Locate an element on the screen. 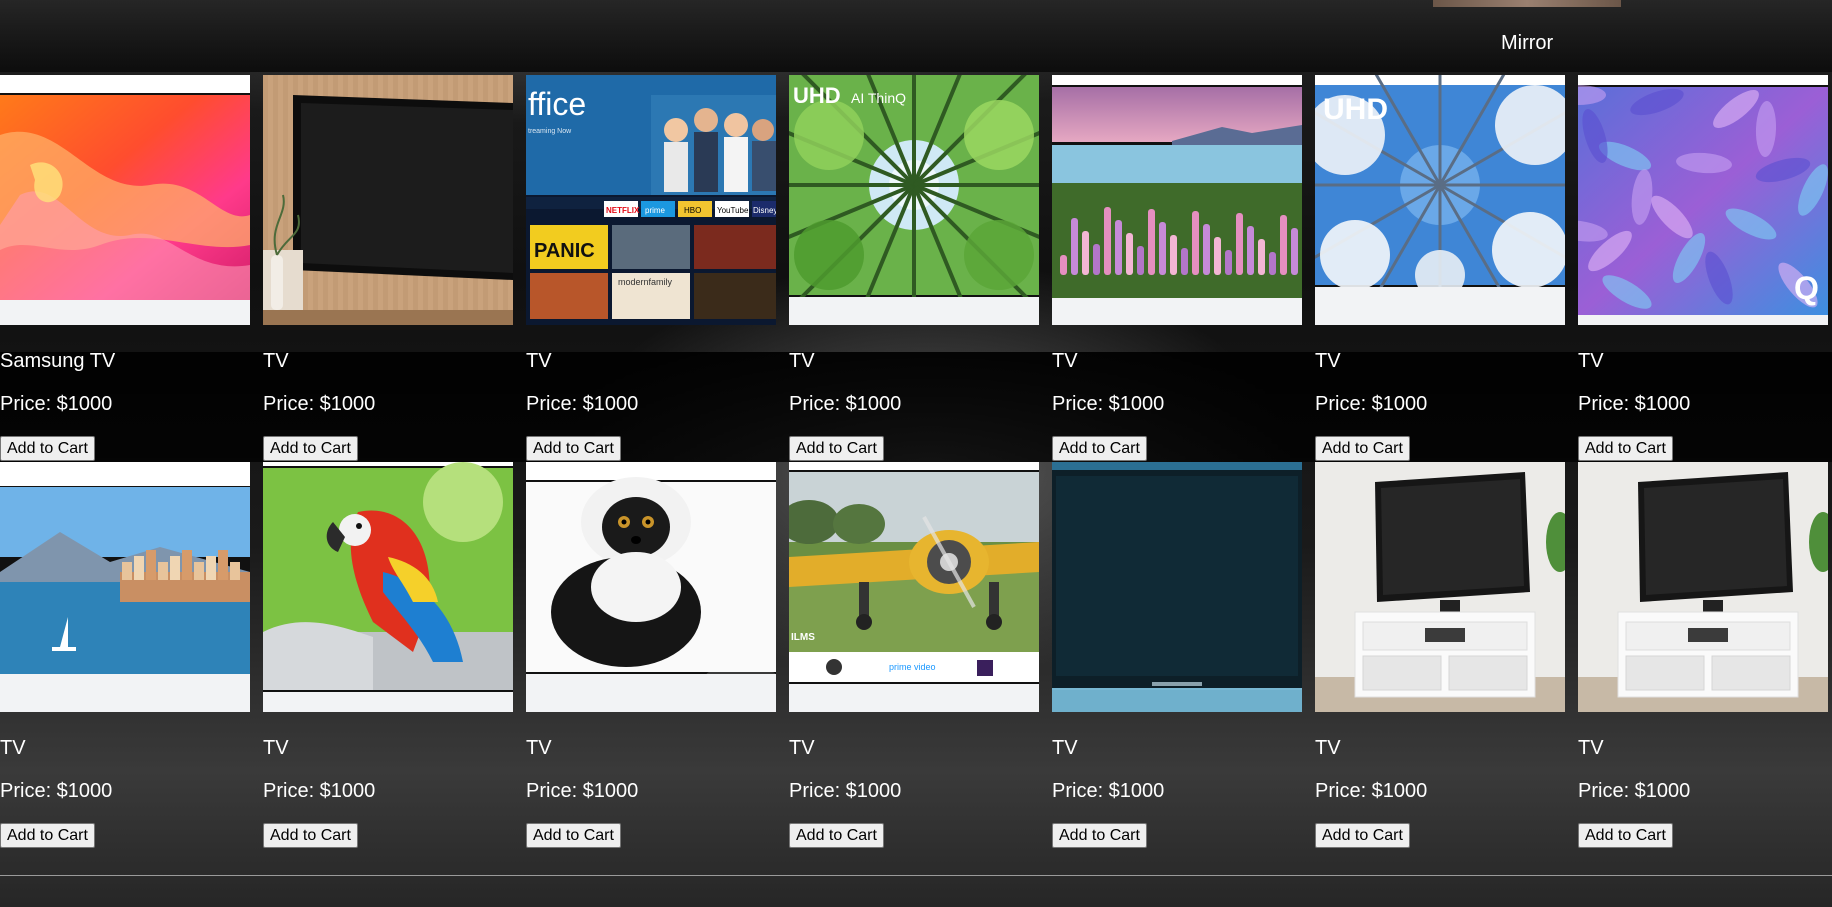 The width and height of the screenshot is (1832, 907). product-title: Samsung TV is located at coordinates (58, 361).